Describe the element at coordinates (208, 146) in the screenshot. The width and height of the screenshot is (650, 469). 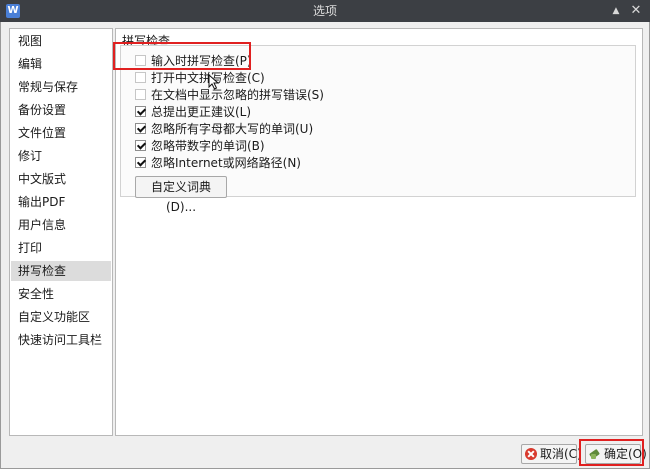
I see `option-label: 忽略带数字的单词(B)` at that location.